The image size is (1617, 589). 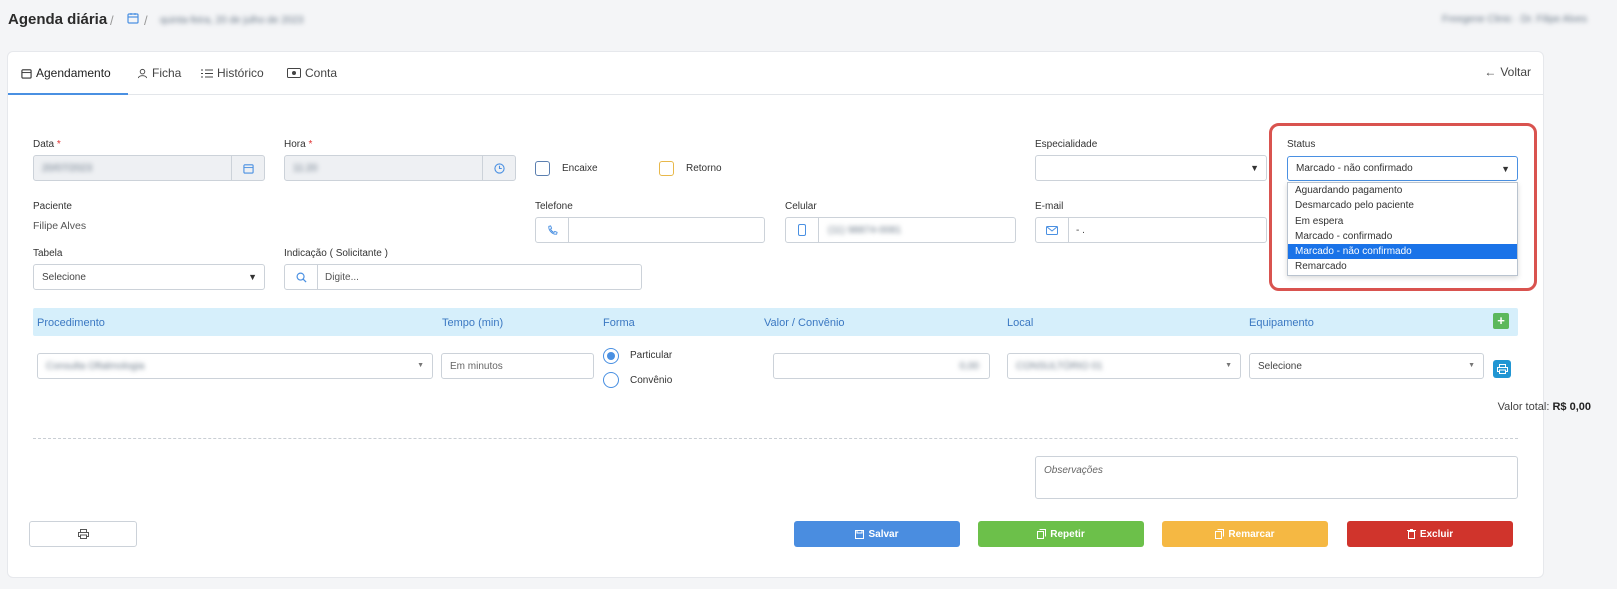 I want to click on status-option: Marcado - confirmado, so click(x=1402, y=236).